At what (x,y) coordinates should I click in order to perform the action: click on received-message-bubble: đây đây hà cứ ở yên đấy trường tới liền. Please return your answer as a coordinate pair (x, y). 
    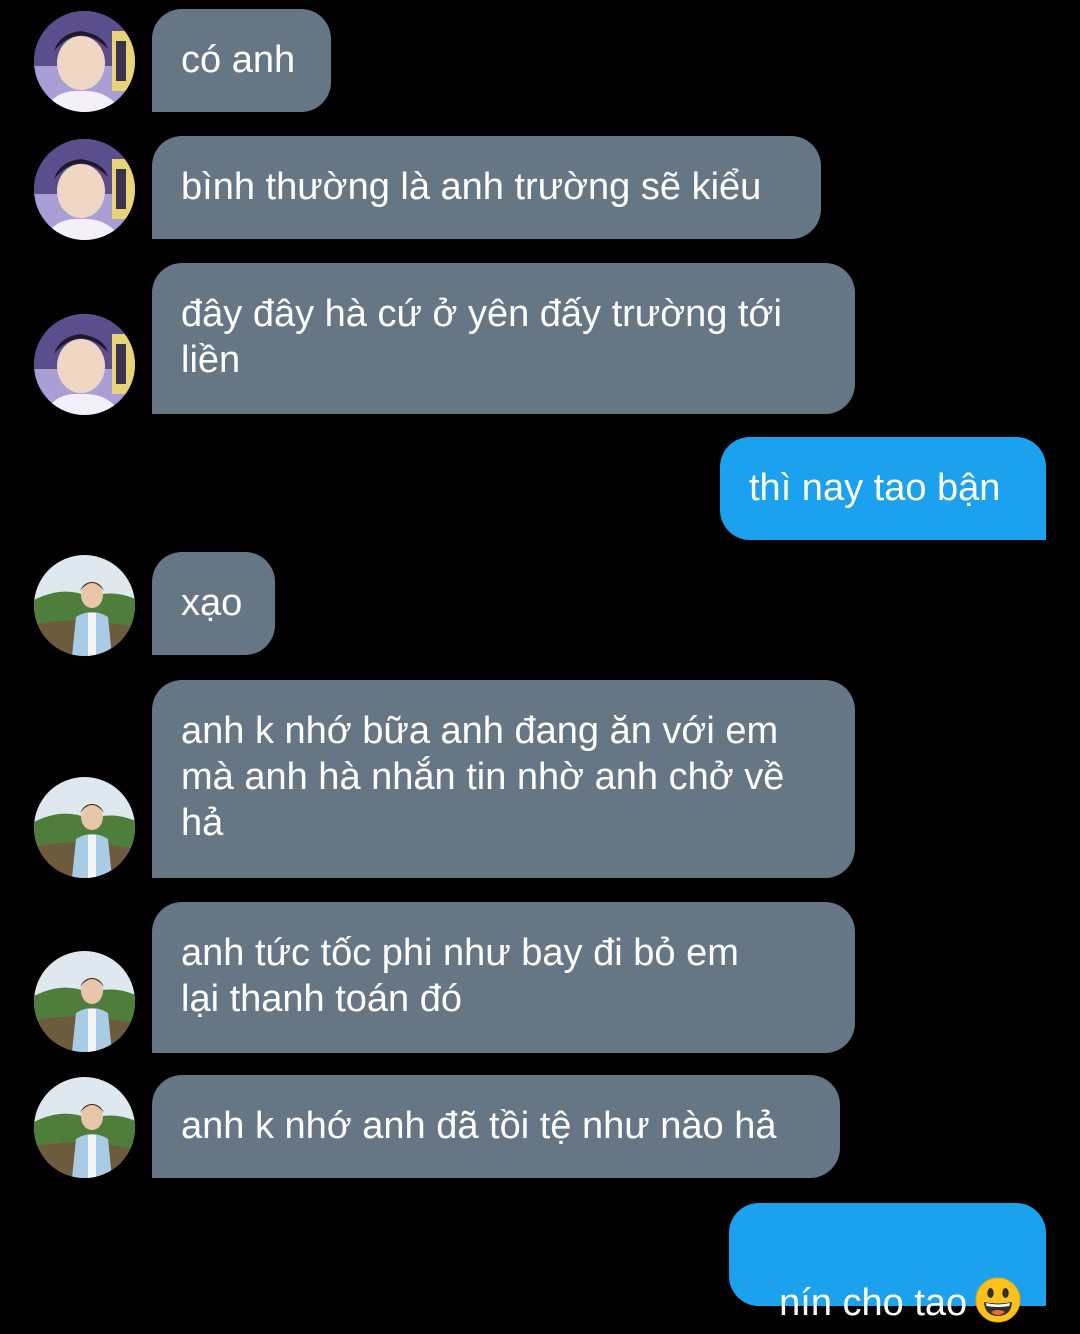
    Looking at the image, I should click on (503, 338).